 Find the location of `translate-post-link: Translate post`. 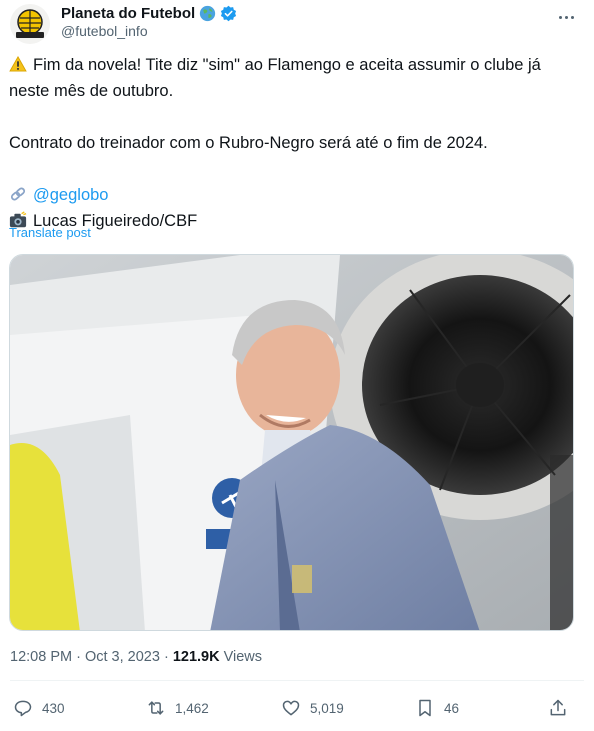

translate-post-link: Translate post is located at coordinates (50, 232).